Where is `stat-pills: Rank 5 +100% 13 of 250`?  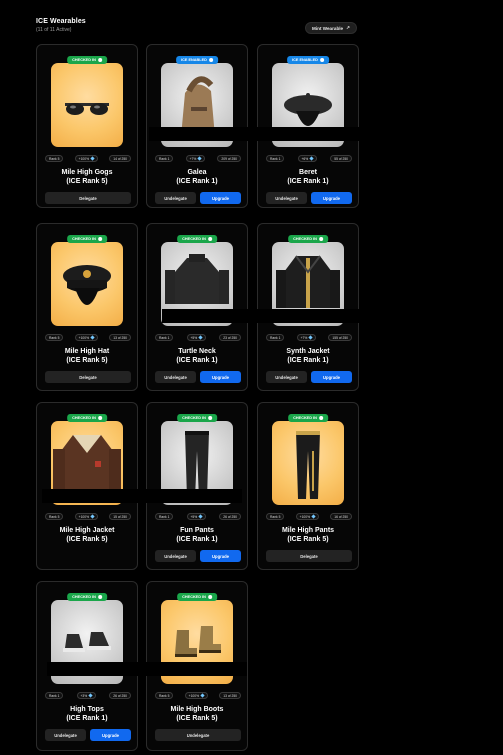 stat-pills: Rank 5 +100% 13 of 250 is located at coordinates (198, 695).